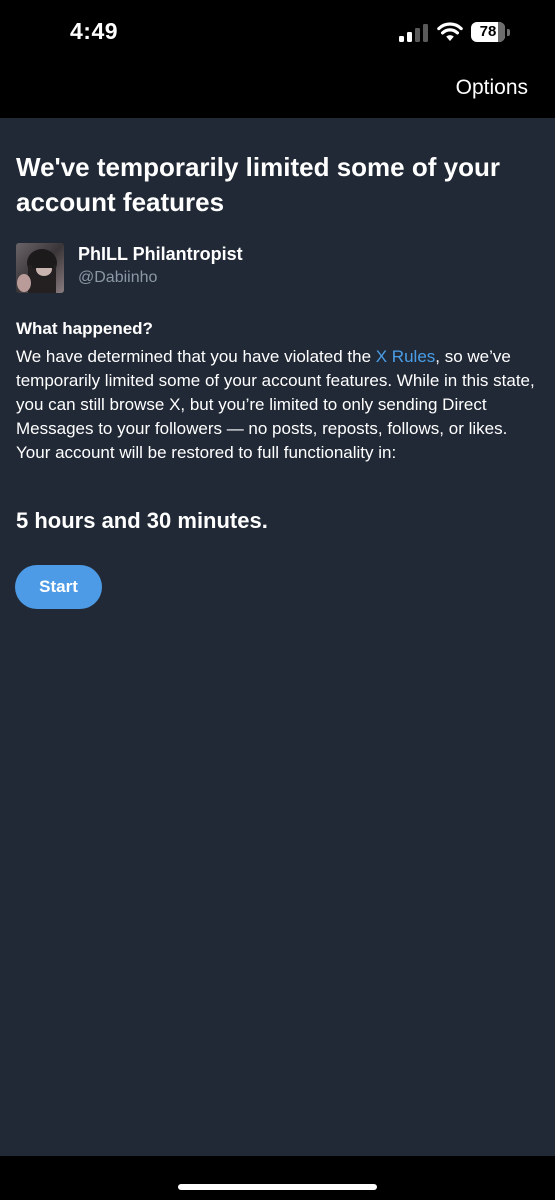 This screenshot has height=1200, width=555. Describe the element at coordinates (276, 268) in the screenshot. I see `profile-row: PhILL Philantropist @Dabiinho` at that location.